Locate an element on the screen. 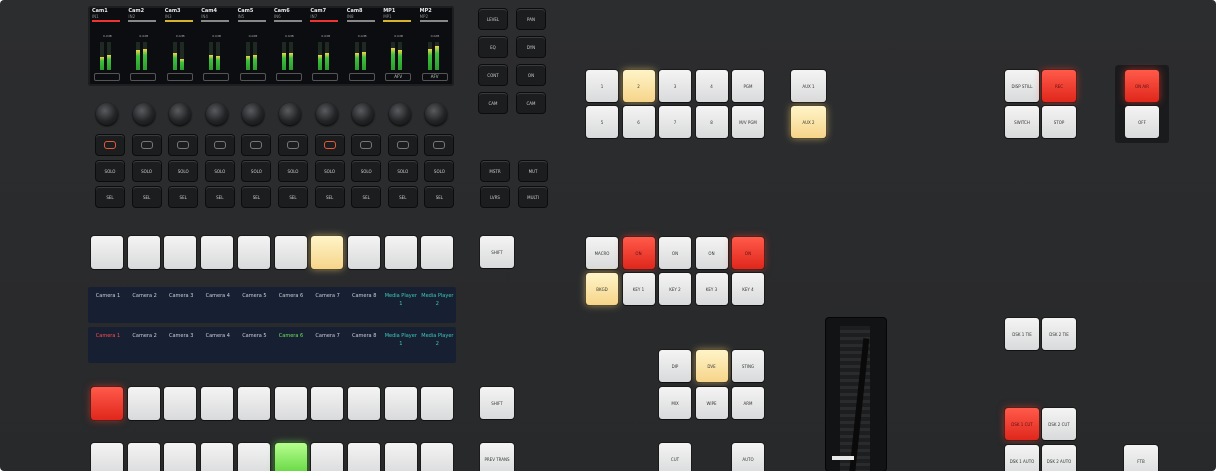 Image resolution: width=1216 pixels, height=471 pixels. transition-style-button: WIPE is located at coordinates (711, 403).